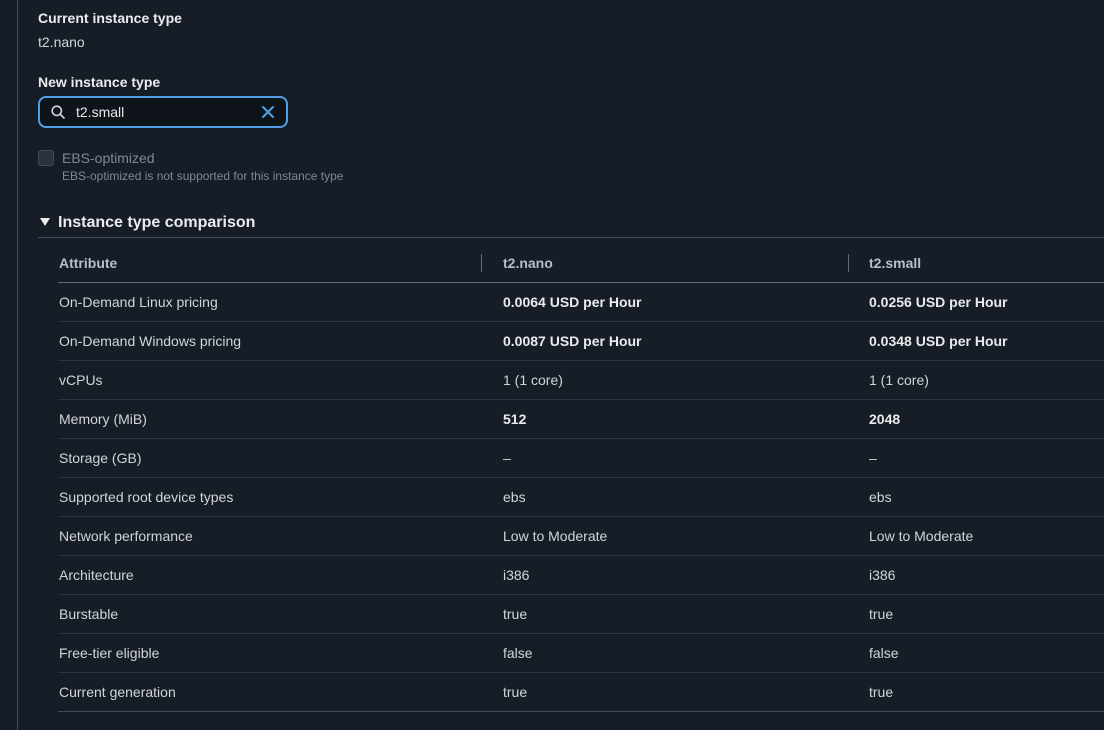 Image resolution: width=1104 pixels, height=730 pixels. What do you see at coordinates (117, 692) in the screenshot?
I see `row-attribute: Current generation` at bounding box center [117, 692].